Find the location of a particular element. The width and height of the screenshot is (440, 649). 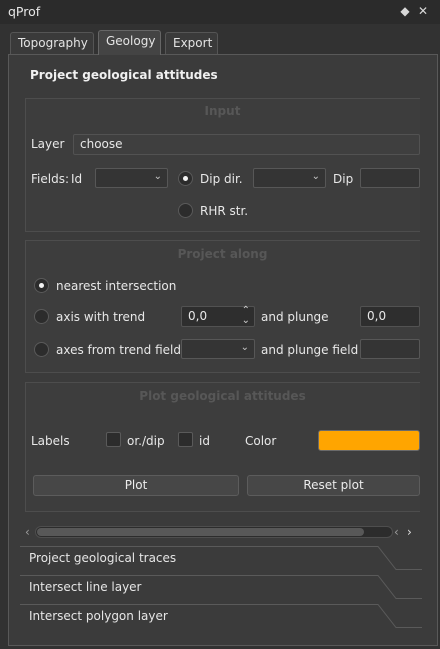

tab-export: Export is located at coordinates (191, 43).